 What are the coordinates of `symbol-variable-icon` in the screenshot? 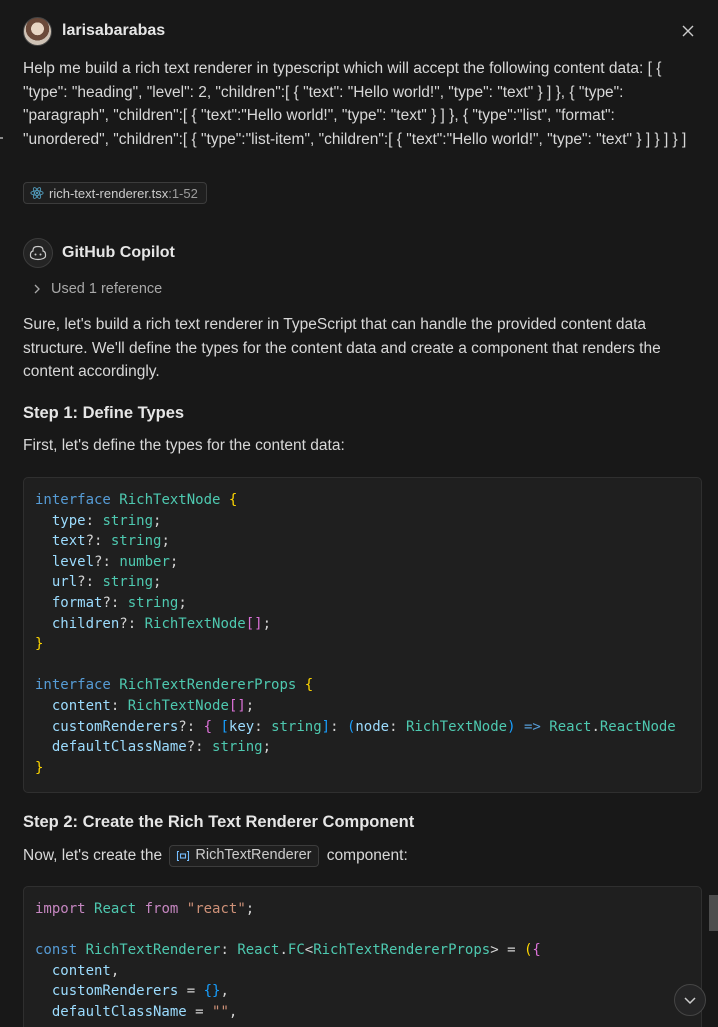 It's located at (183, 855).